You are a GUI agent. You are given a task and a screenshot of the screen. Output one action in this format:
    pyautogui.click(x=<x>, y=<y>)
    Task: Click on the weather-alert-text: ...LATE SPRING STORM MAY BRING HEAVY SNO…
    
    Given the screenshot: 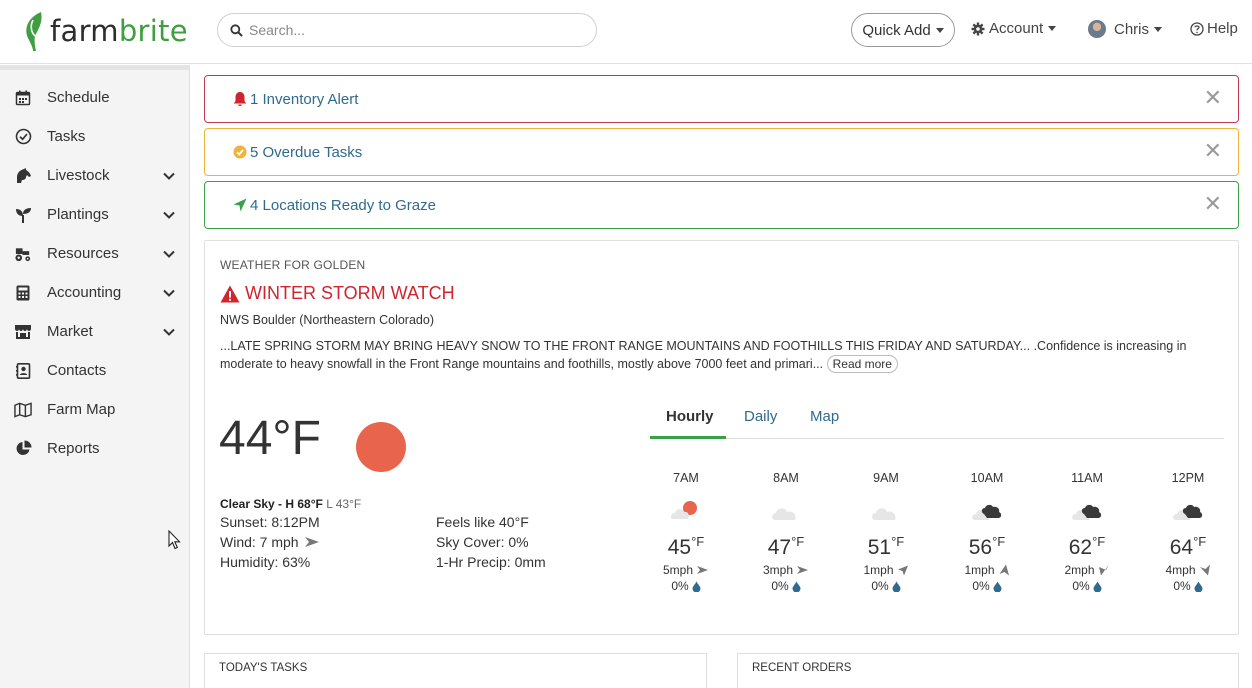 What is the action you would take?
    pyautogui.click(x=722, y=355)
    